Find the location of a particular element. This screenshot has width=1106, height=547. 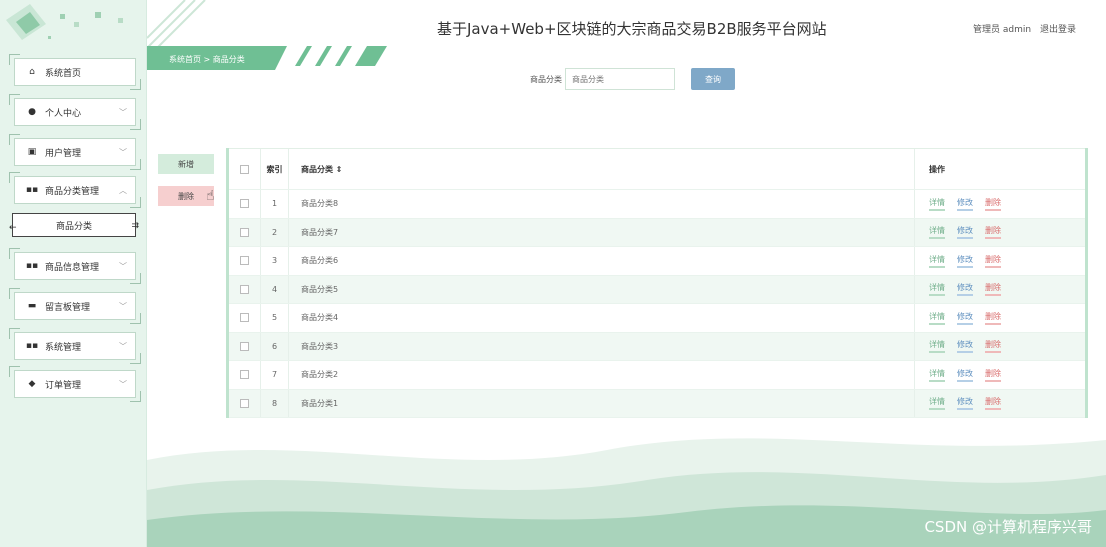

row-index: 5 is located at coordinates (275, 318).